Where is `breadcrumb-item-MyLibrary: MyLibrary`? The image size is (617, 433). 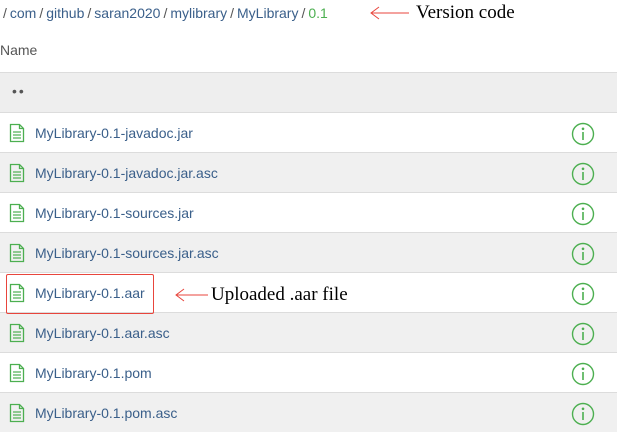
breadcrumb-item-MyLibrary: MyLibrary is located at coordinates (267, 13).